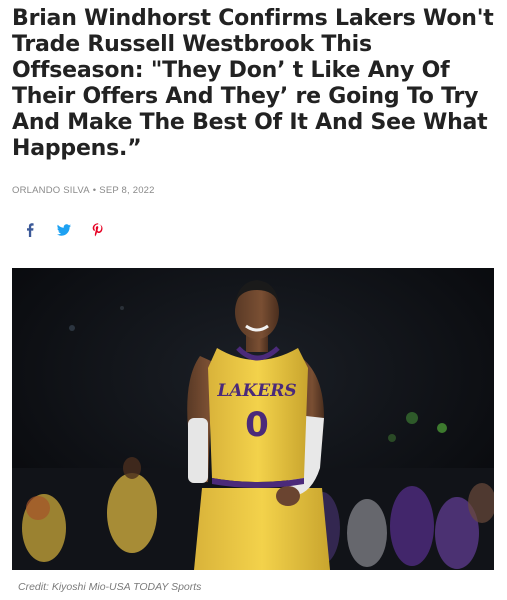 Image resolution: width=507 pixels, height=600 pixels. Describe the element at coordinates (51, 190) in the screenshot. I see `author-name: ORLANDO SILVA` at that location.